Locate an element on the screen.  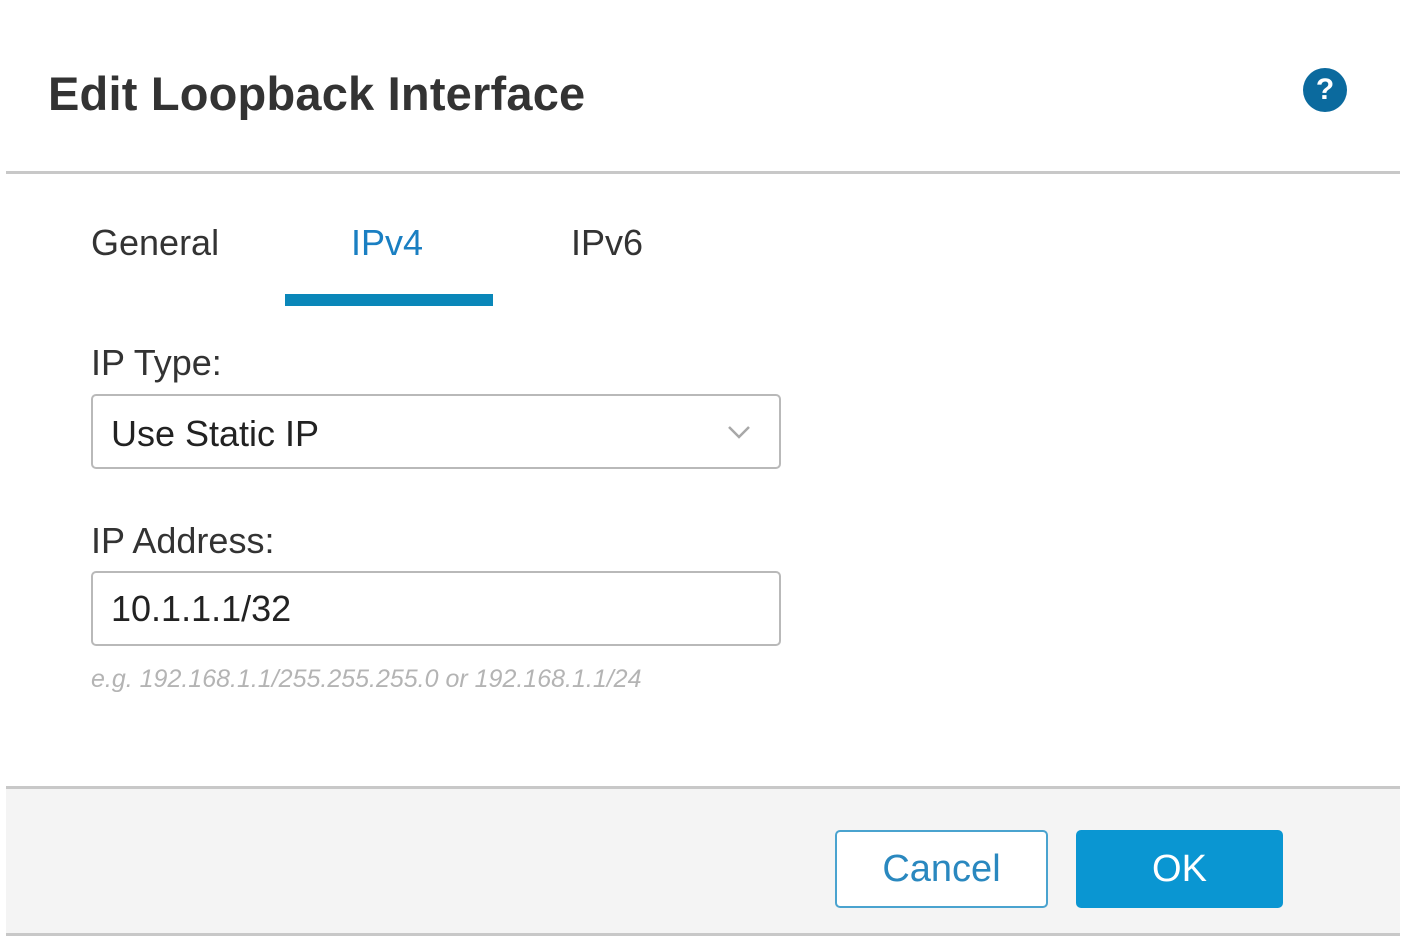
tab-ipv4: IPv4 is located at coordinates (387, 243).